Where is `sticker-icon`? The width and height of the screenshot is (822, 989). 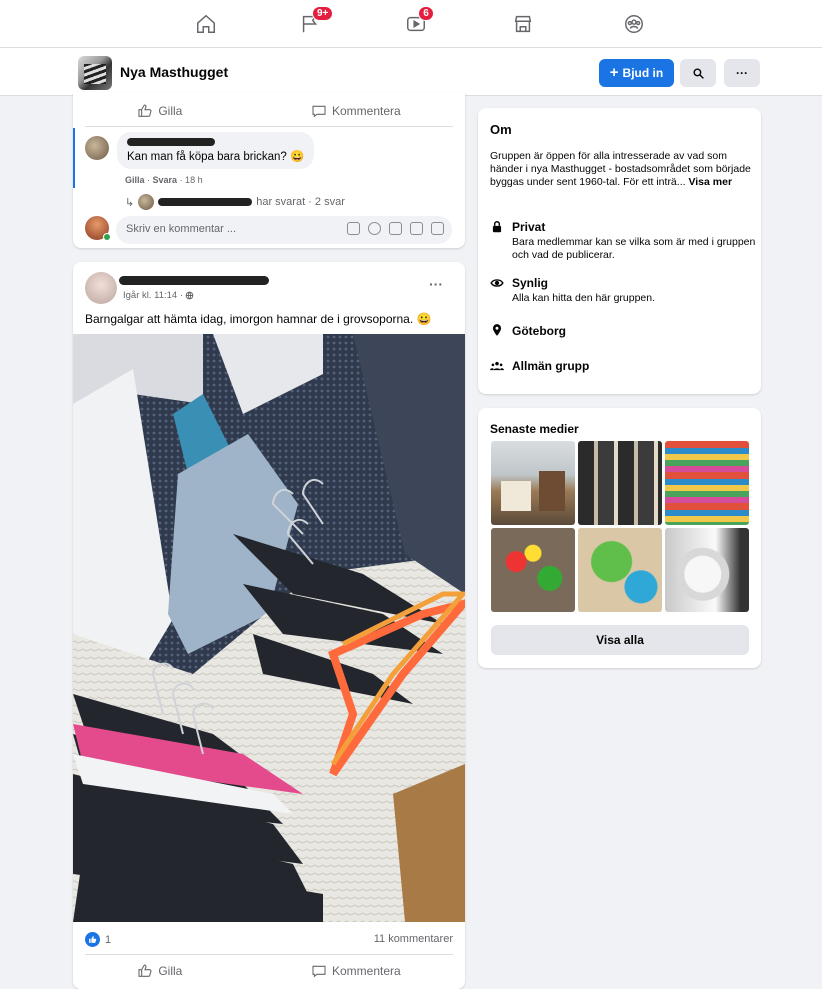 sticker-icon is located at coordinates (353, 228).